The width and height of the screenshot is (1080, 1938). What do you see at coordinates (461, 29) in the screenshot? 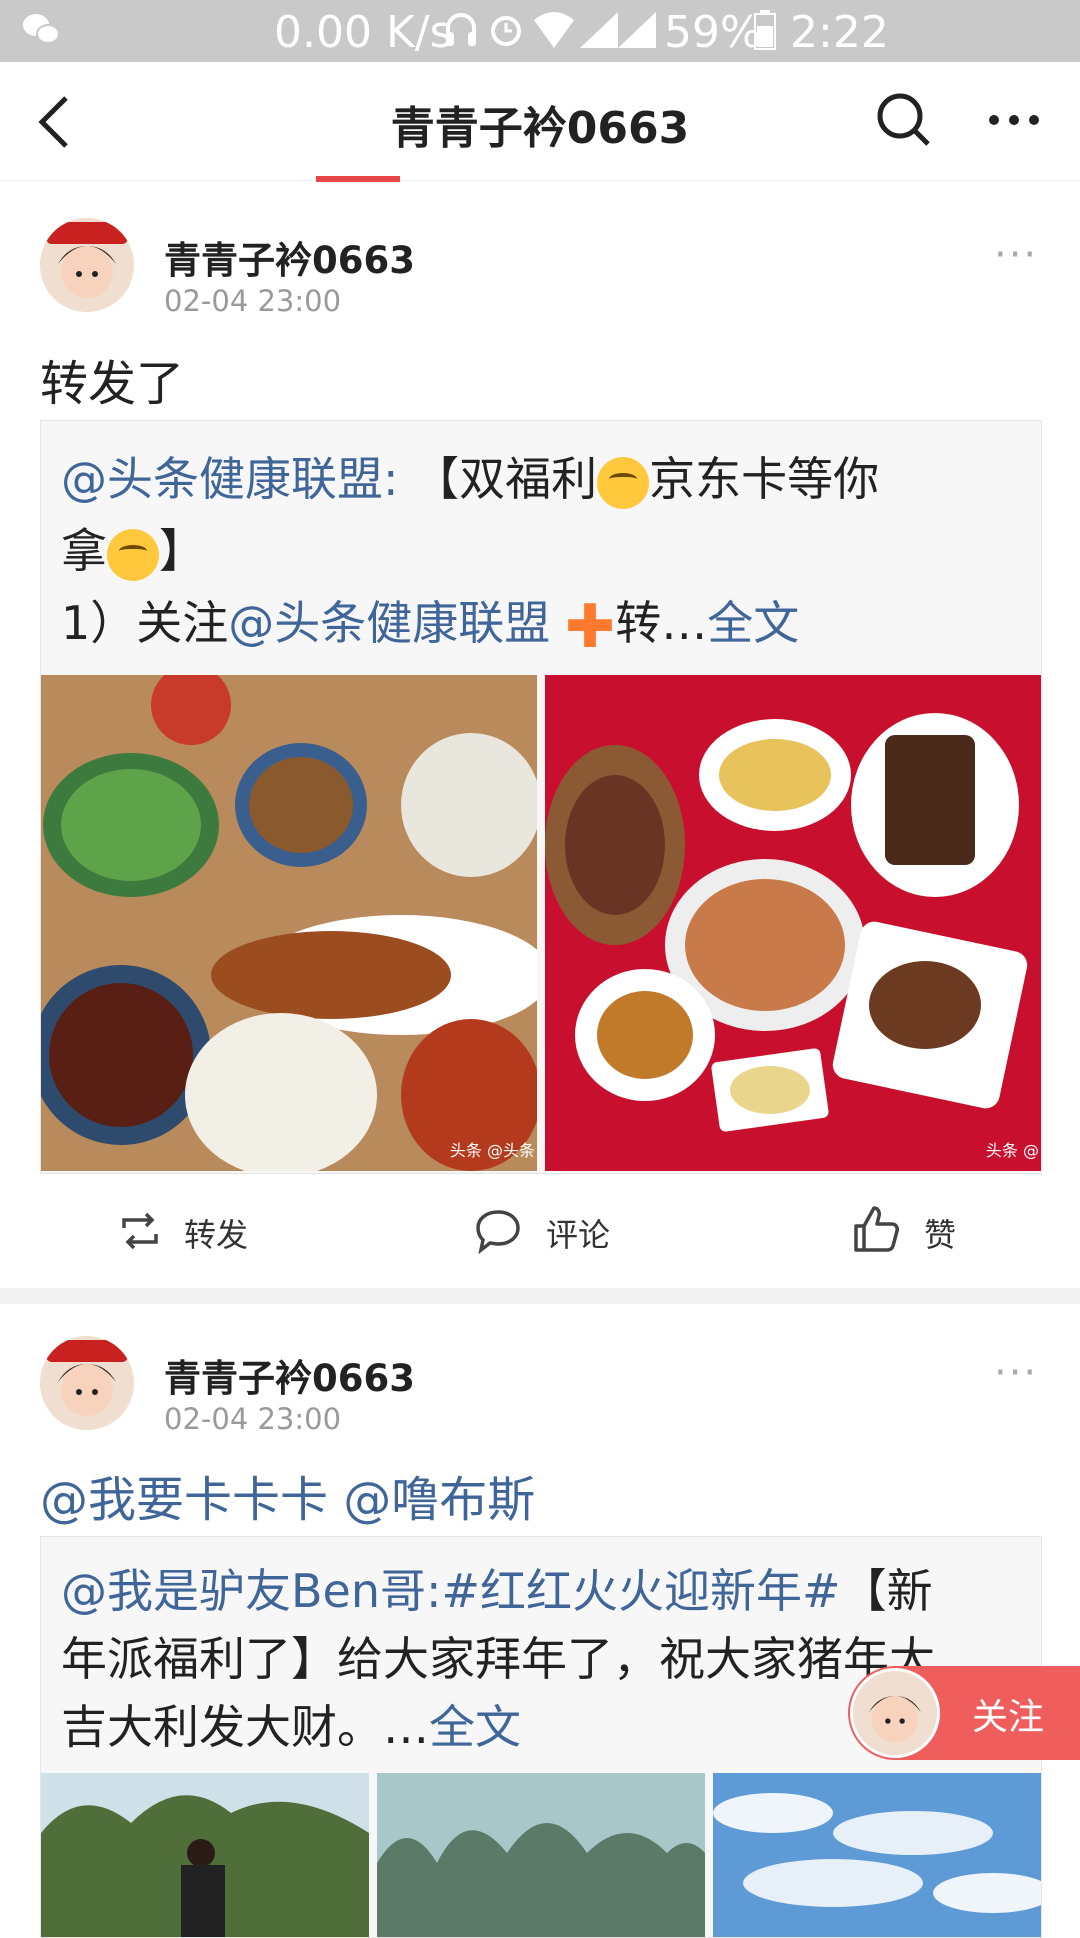
I see `headphones-icon` at bounding box center [461, 29].